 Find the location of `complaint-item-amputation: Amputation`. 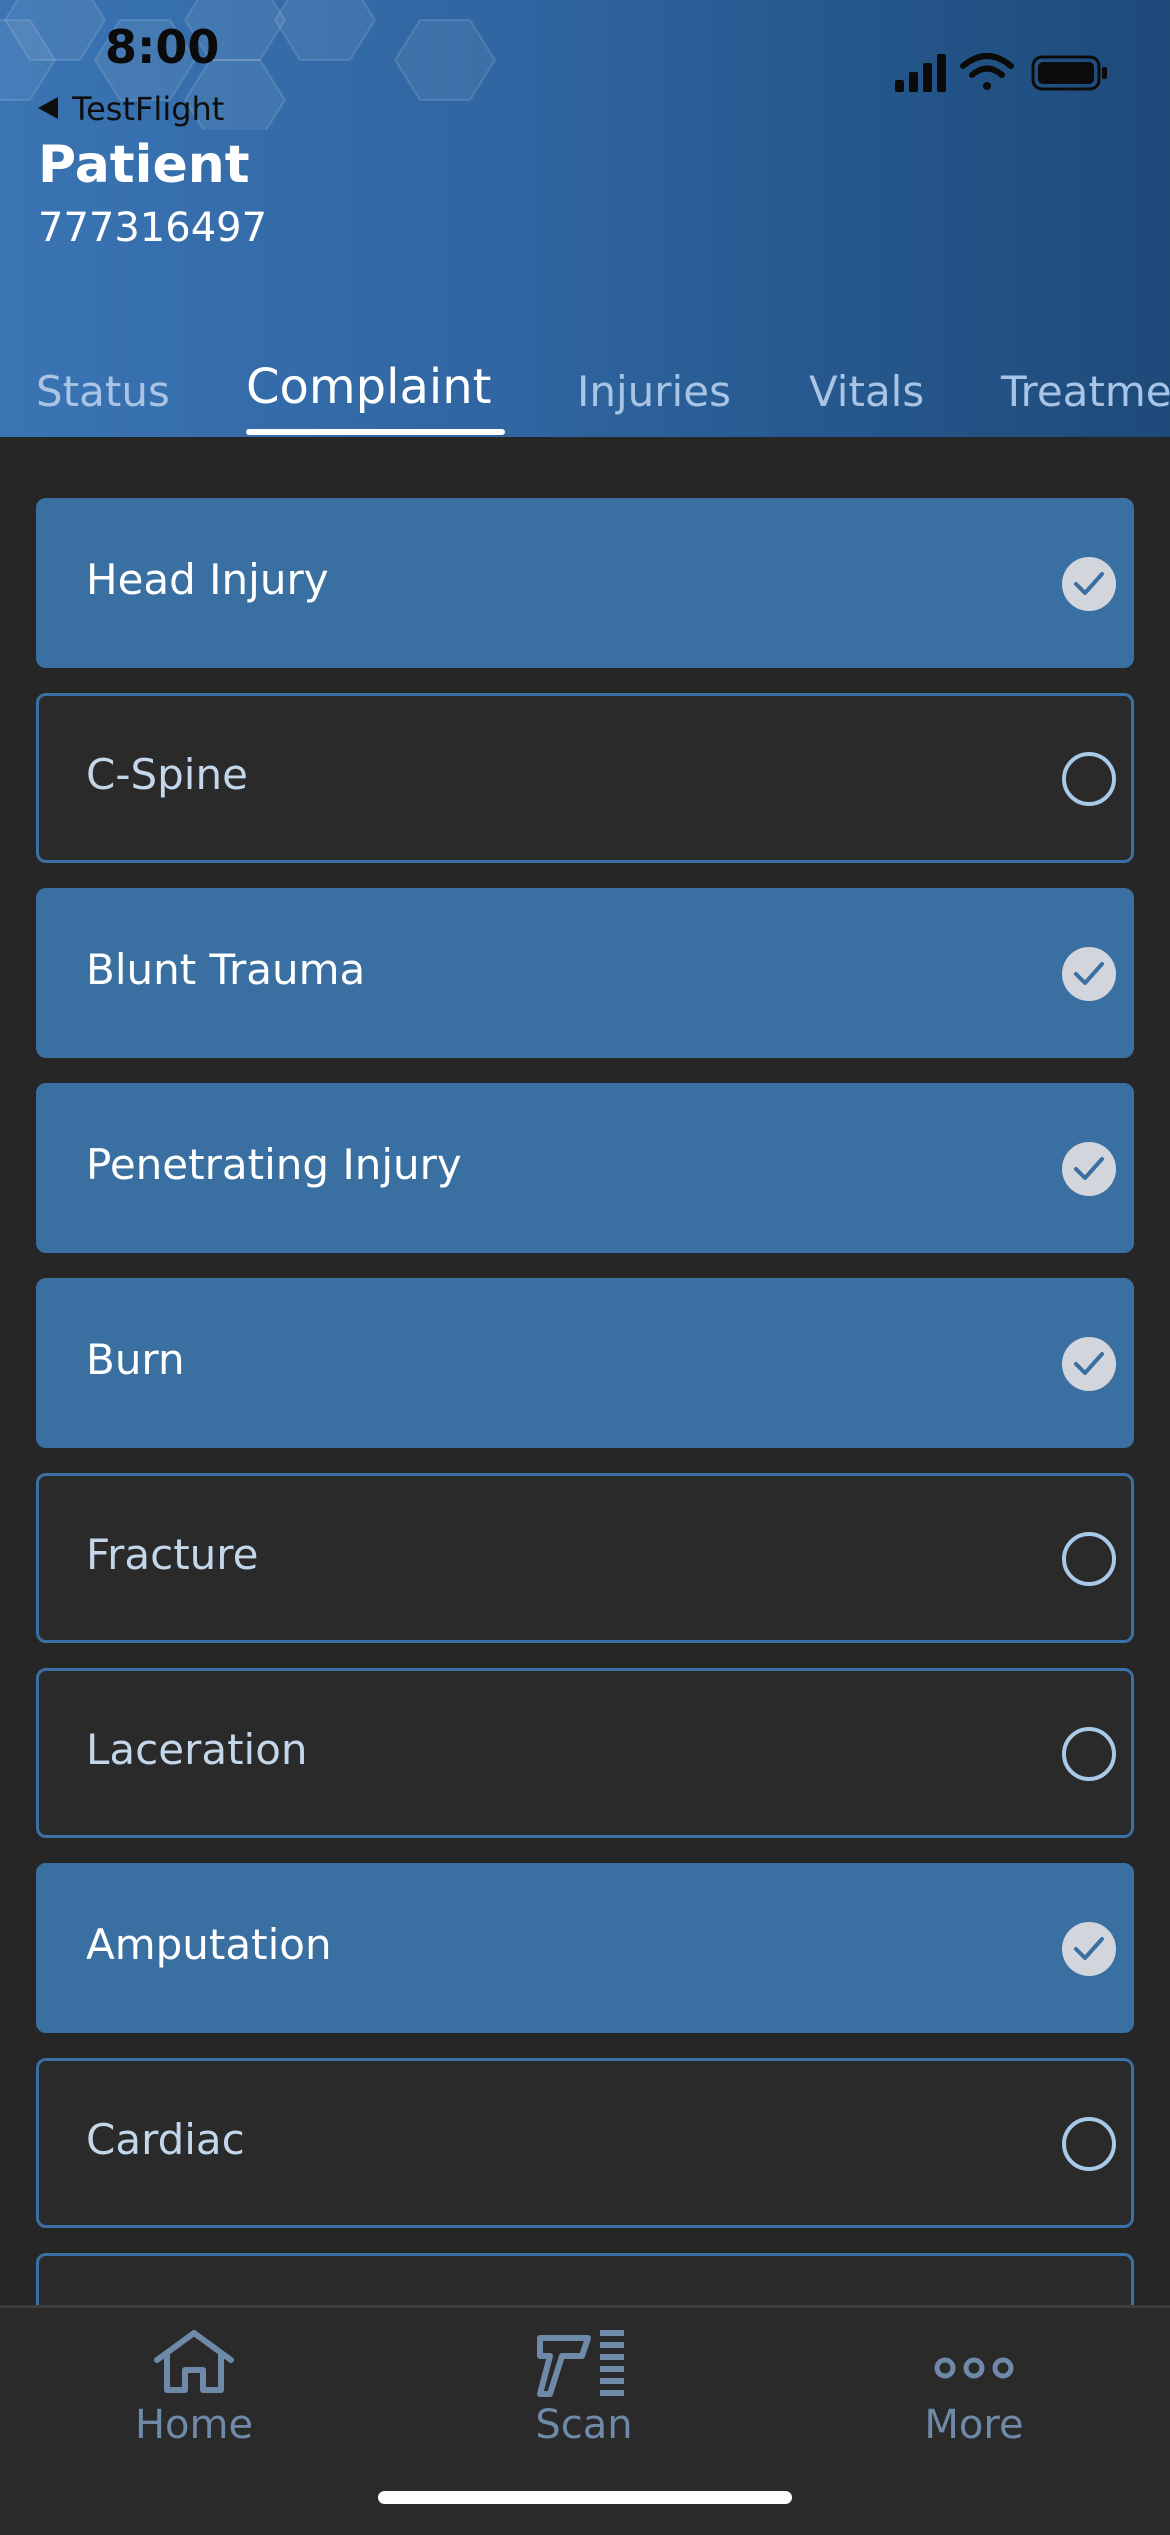

complaint-item-amputation: Amputation is located at coordinates (585, 1948).